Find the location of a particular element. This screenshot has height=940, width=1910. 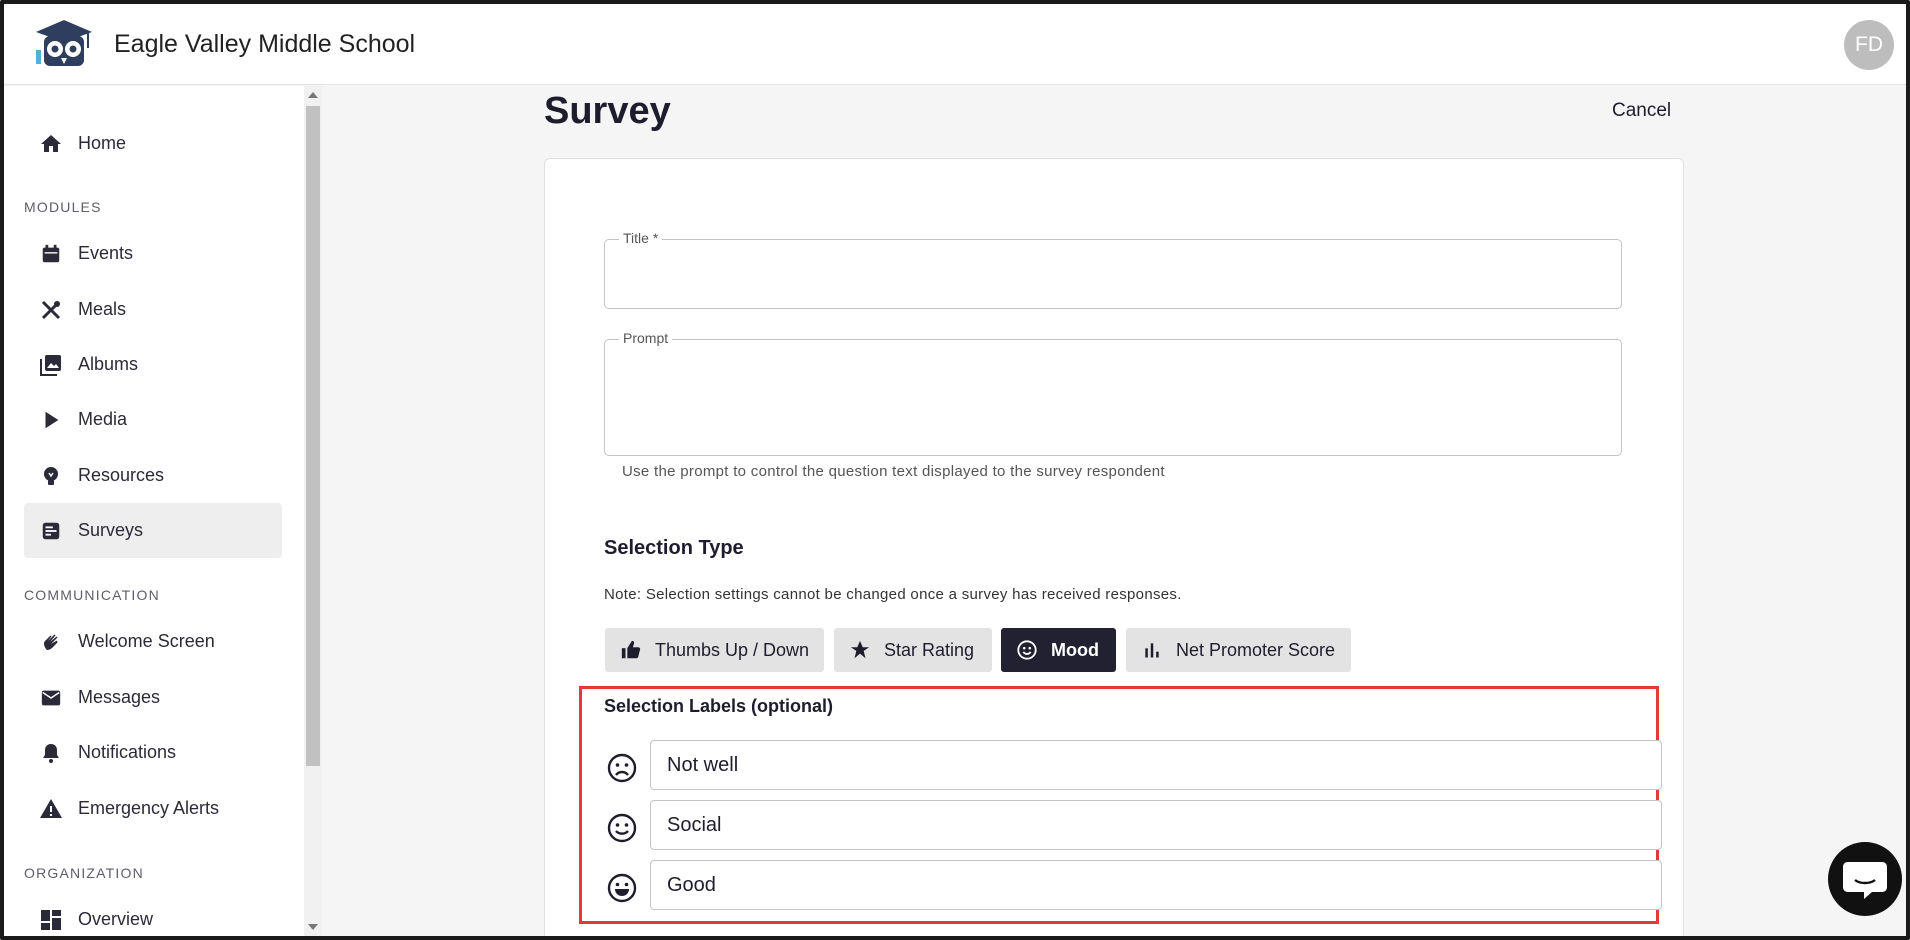

sidebar-item-label: Welcome Screen is located at coordinates (146, 641).